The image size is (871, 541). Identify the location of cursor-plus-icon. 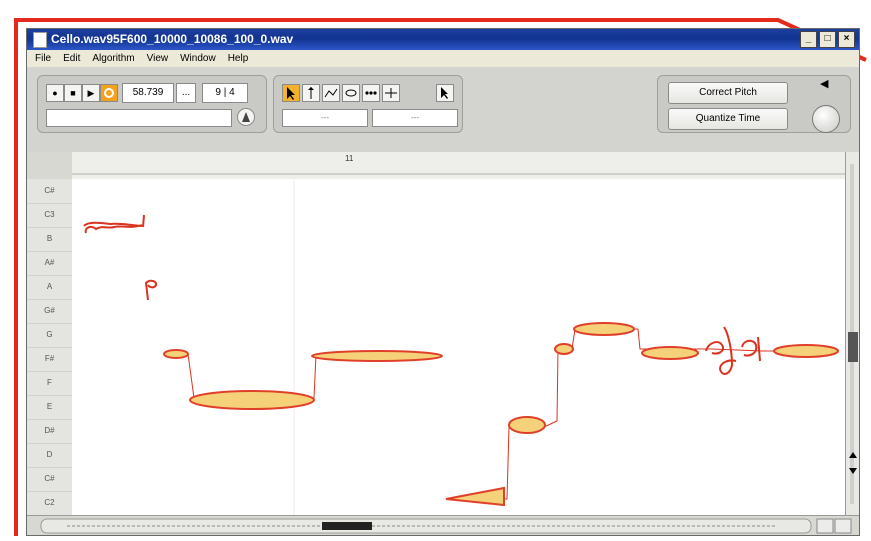
(444, 93).